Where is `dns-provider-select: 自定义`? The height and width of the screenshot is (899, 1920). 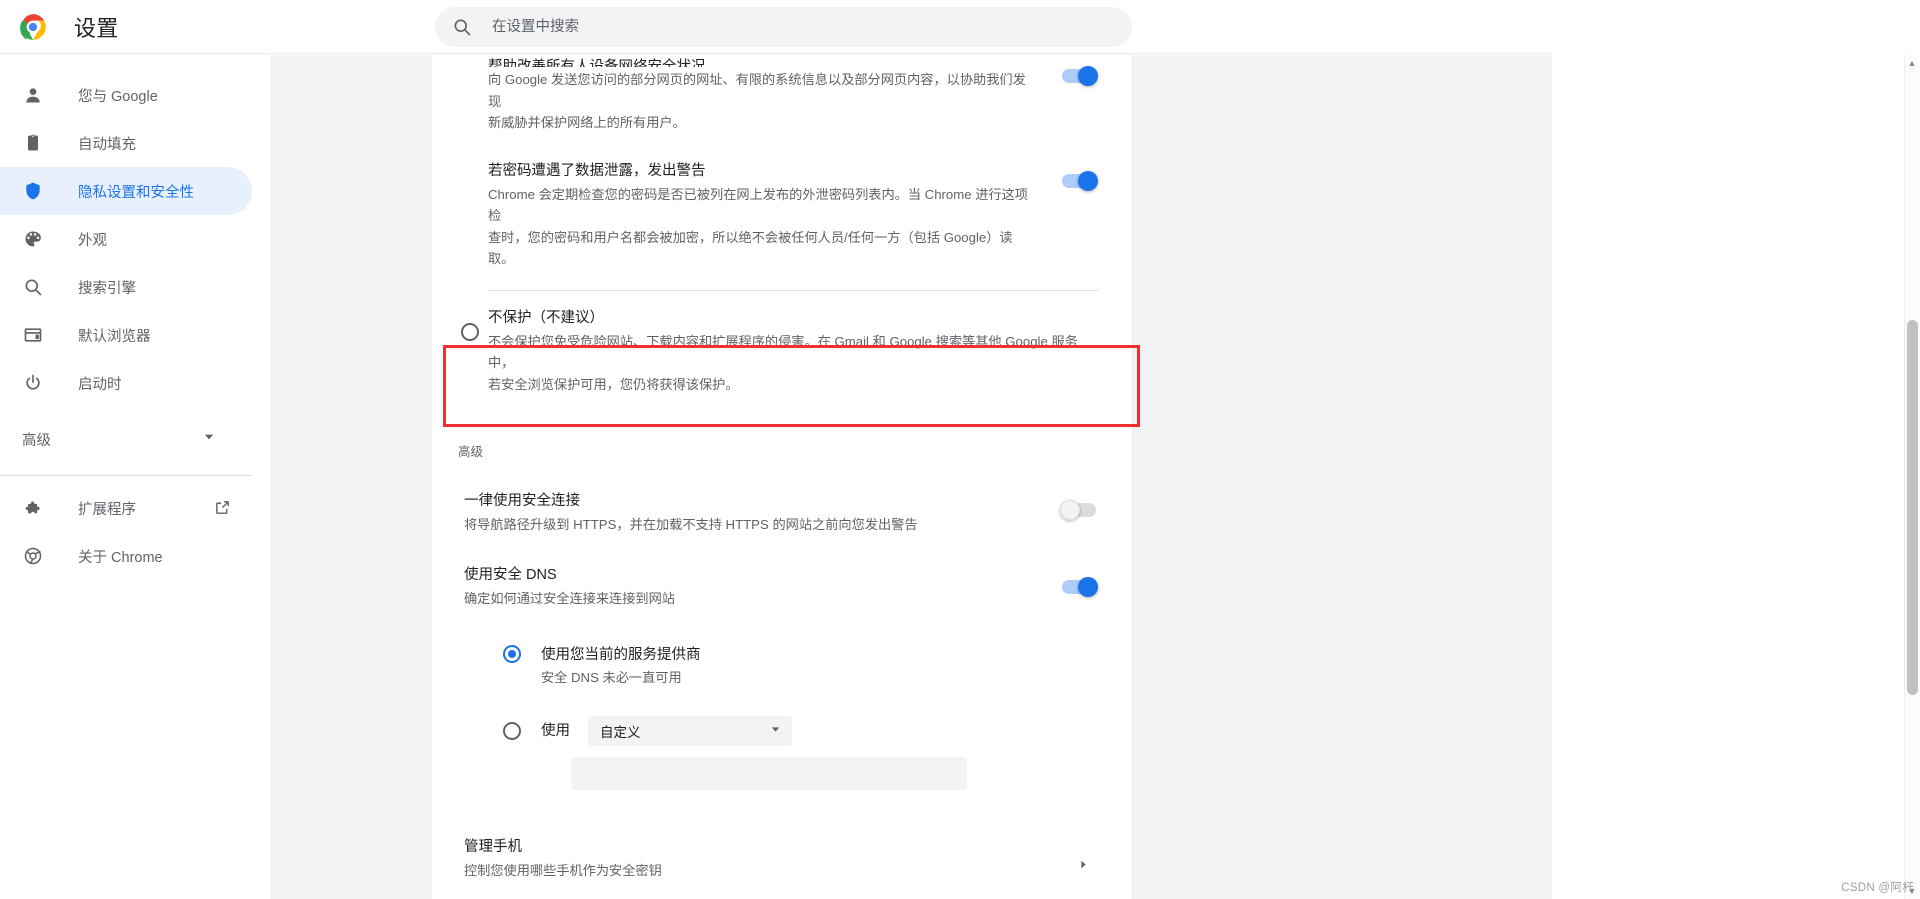 dns-provider-select: 自定义 is located at coordinates (690, 731).